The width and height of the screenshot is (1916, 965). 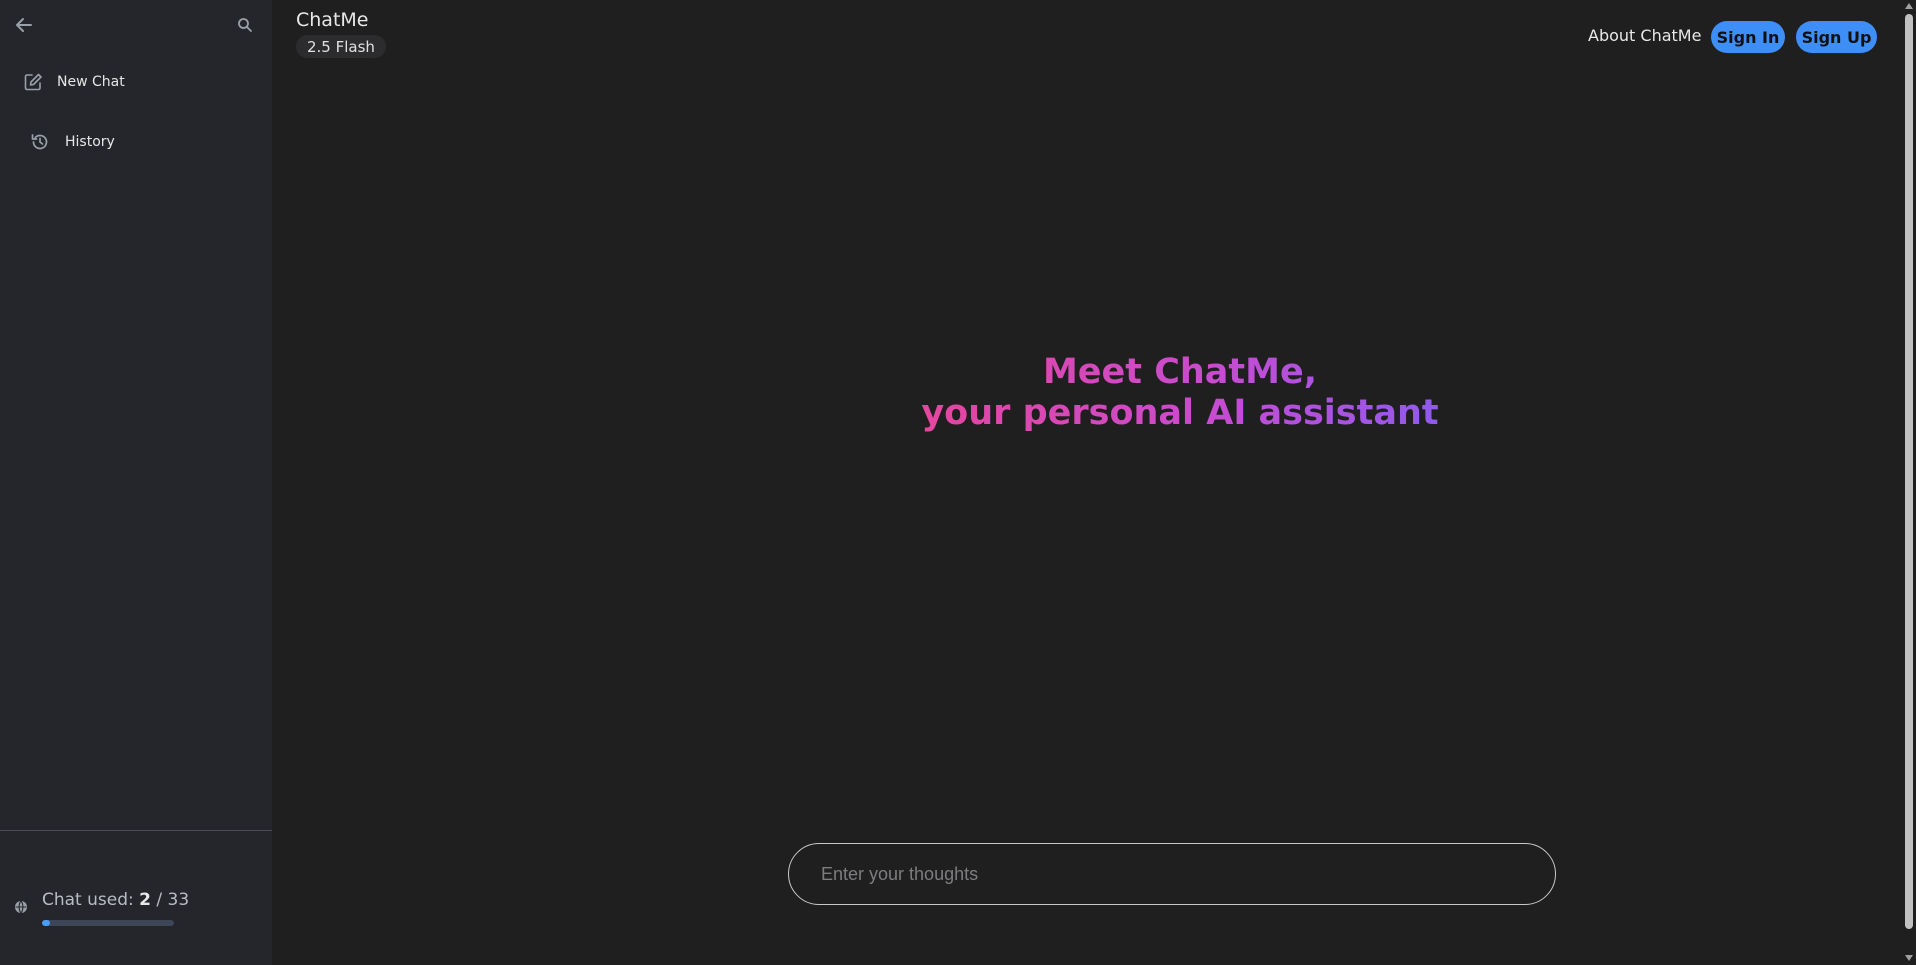 I want to click on prompt-box, so click(x=1172, y=874).